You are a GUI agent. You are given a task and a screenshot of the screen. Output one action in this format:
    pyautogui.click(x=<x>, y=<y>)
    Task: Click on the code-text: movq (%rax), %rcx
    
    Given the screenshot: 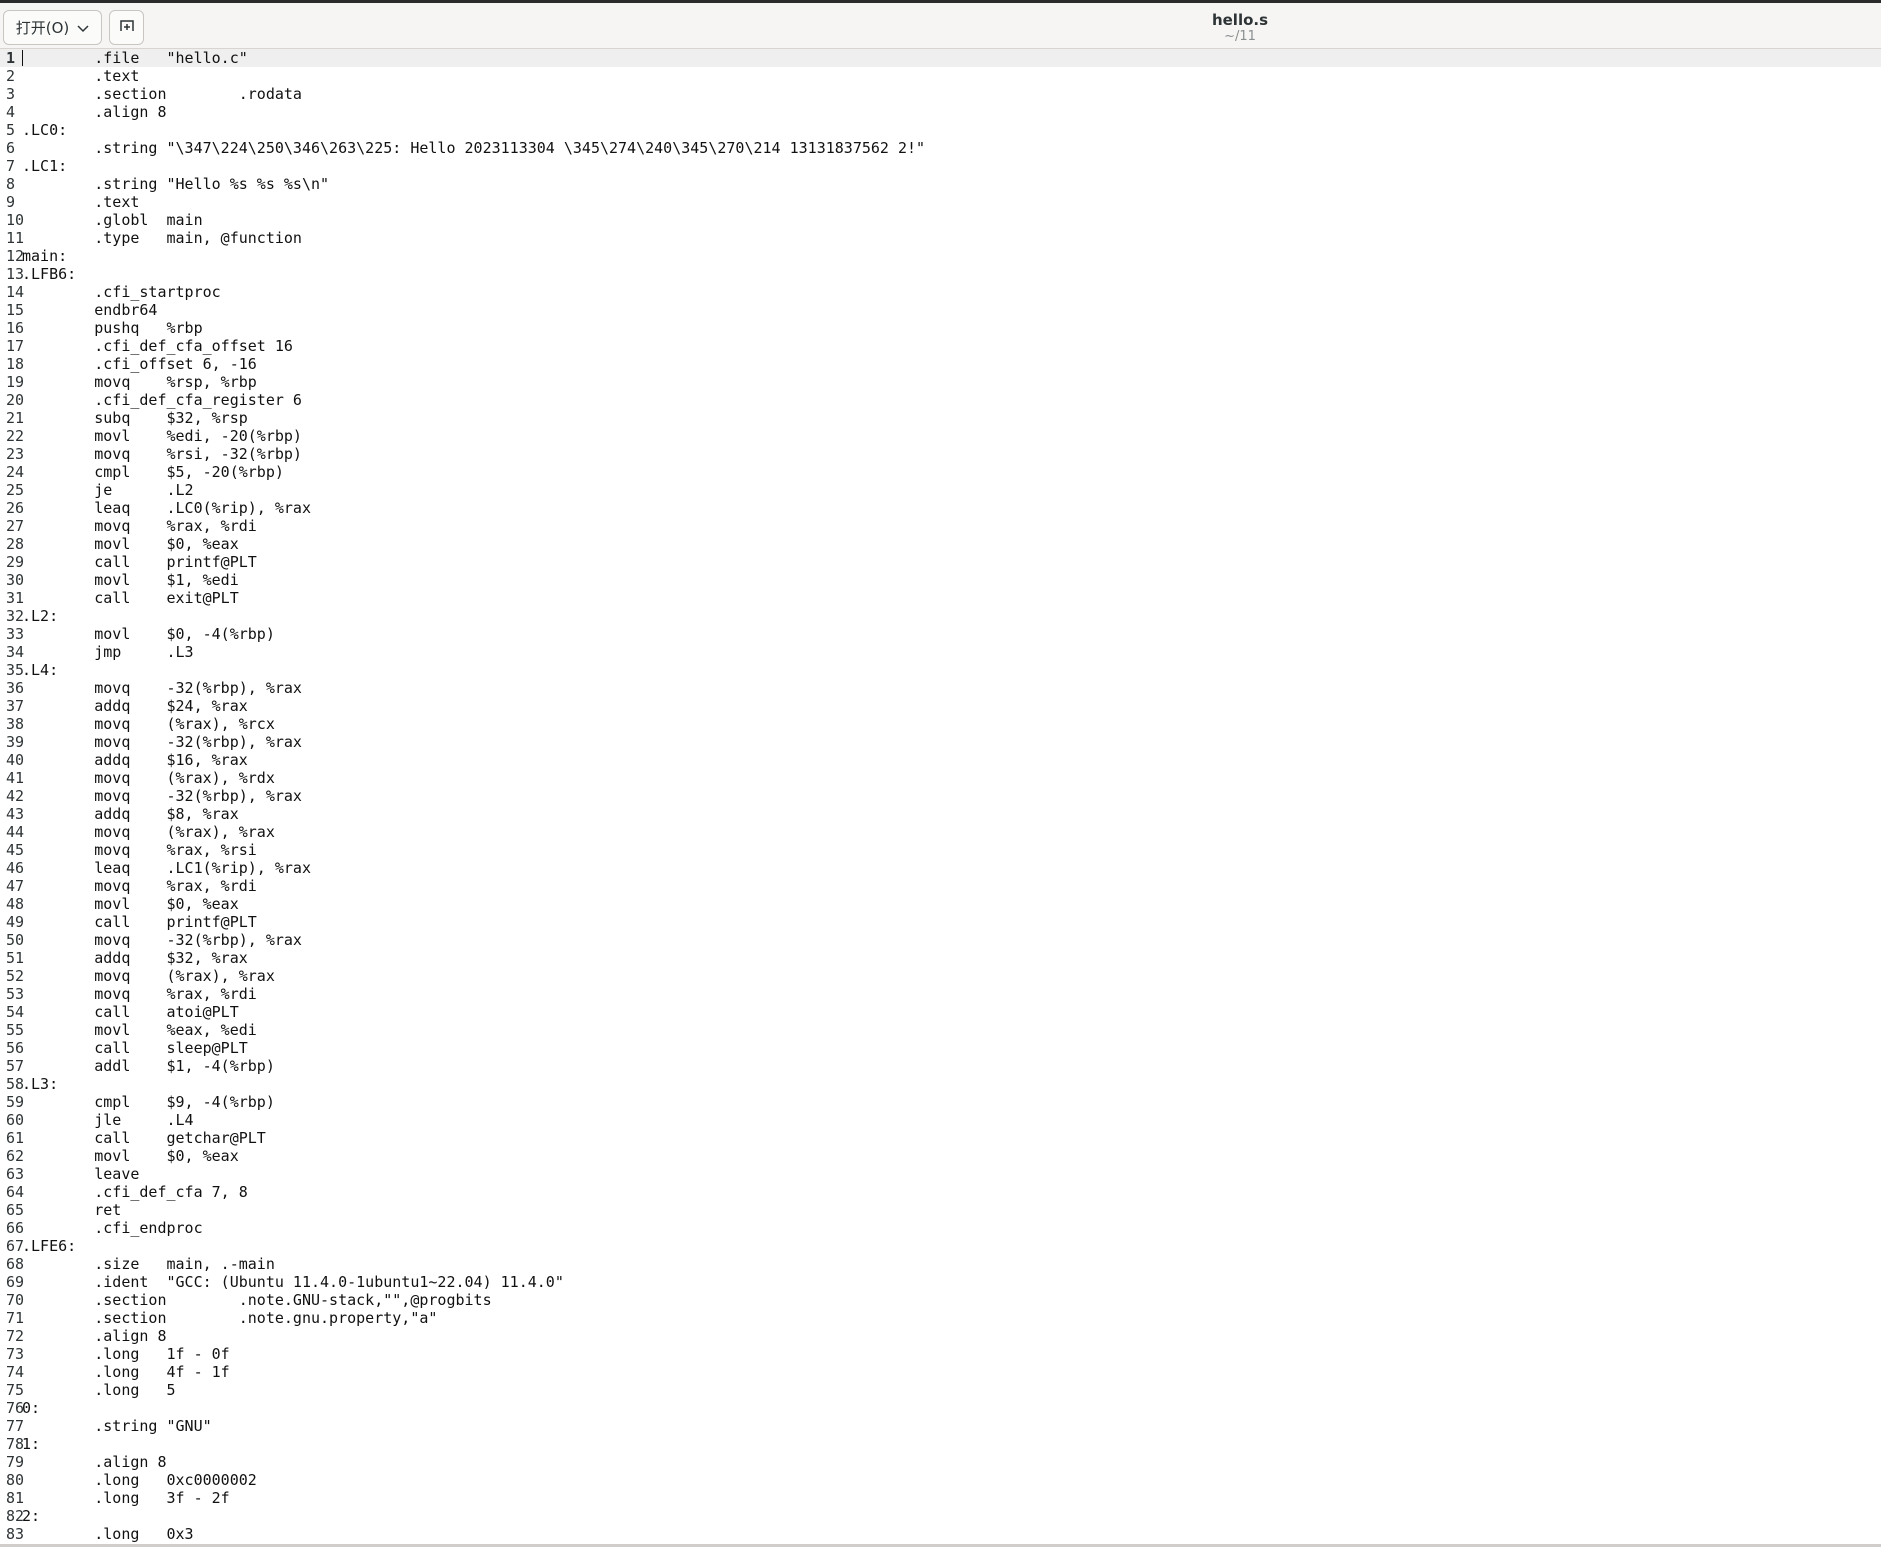 What is the action you would take?
    pyautogui.click(x=148, y=724)
    